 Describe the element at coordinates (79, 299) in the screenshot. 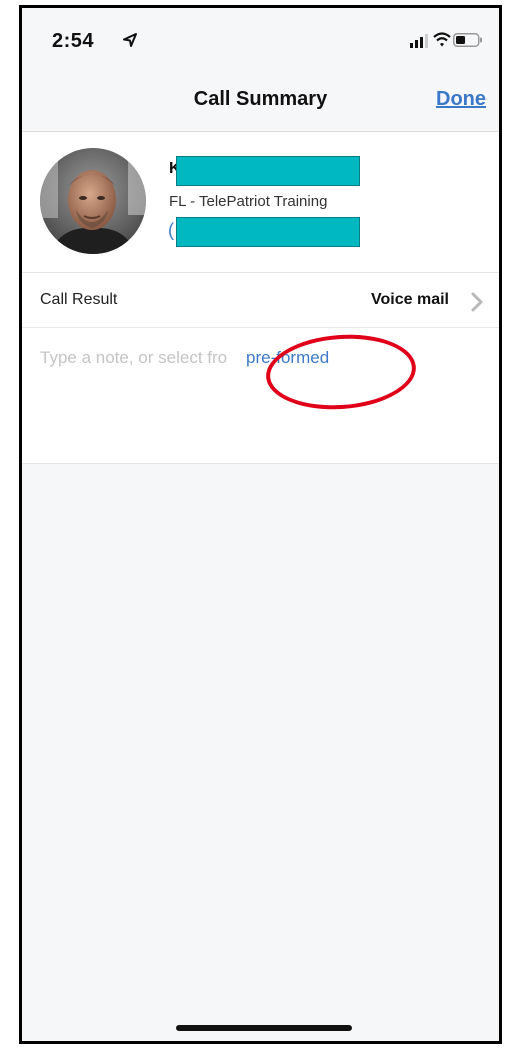

I see `call-result-label: Call Result` at that location.